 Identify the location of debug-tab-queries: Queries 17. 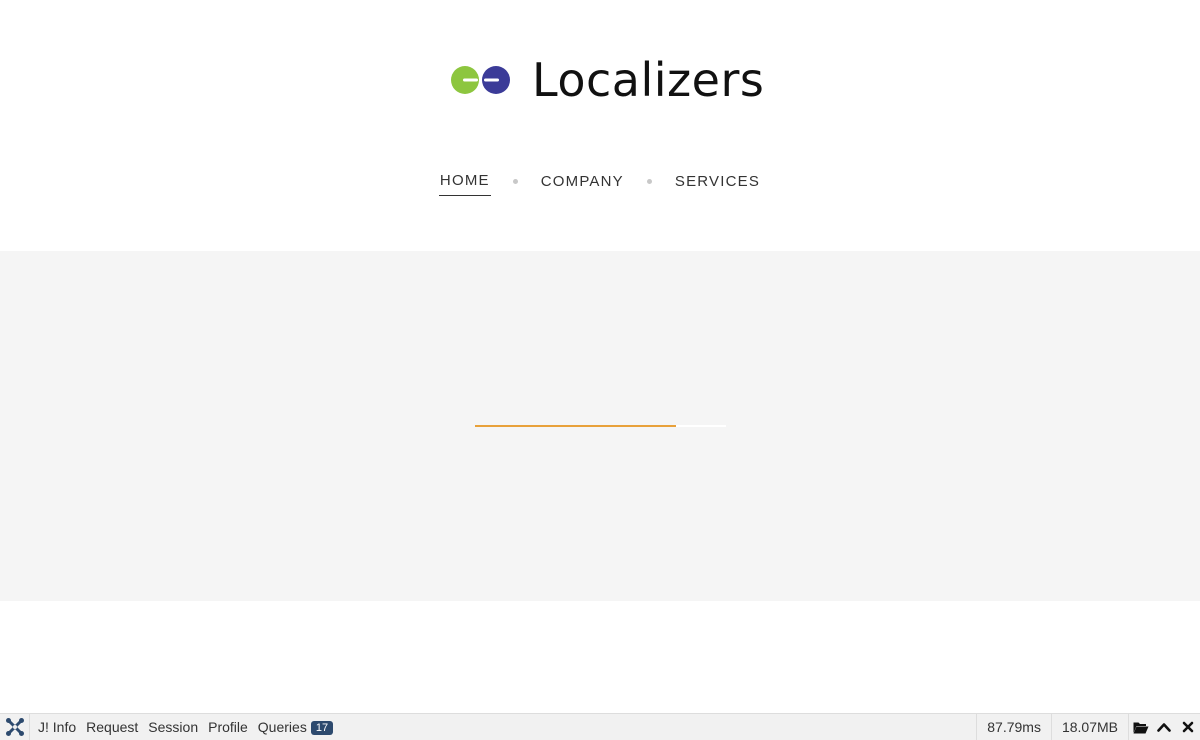
(295, 727).